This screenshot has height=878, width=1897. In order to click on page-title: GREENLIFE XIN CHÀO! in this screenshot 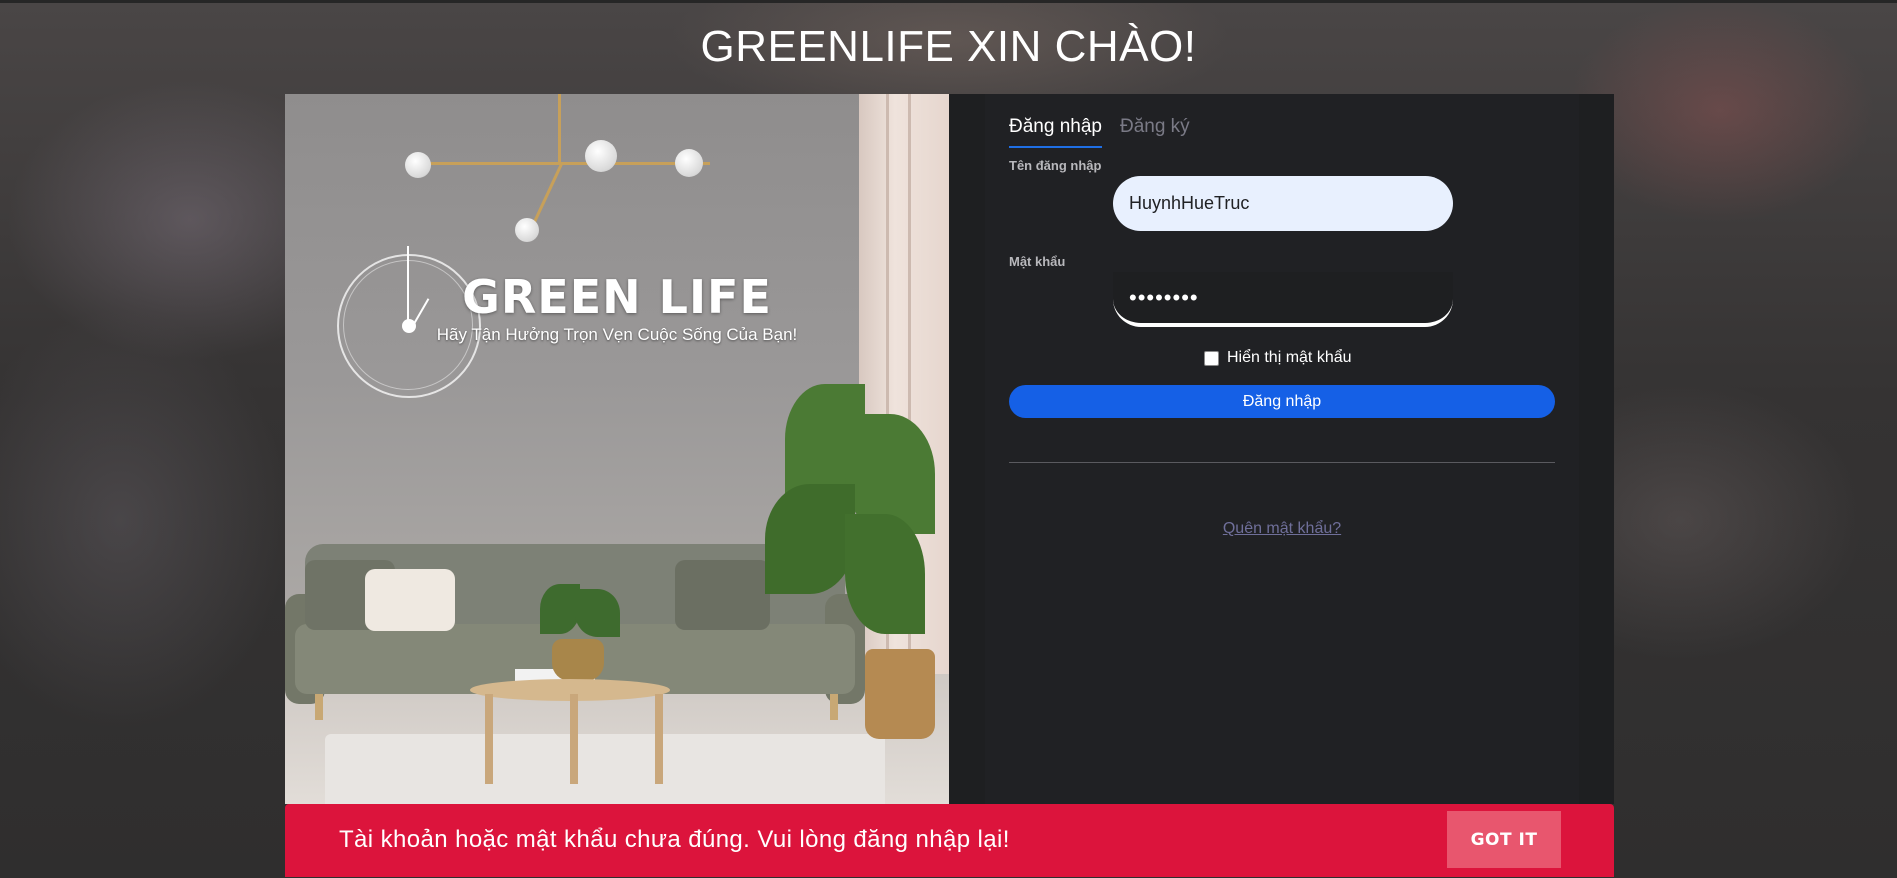, I will do `click(948, 46)`.